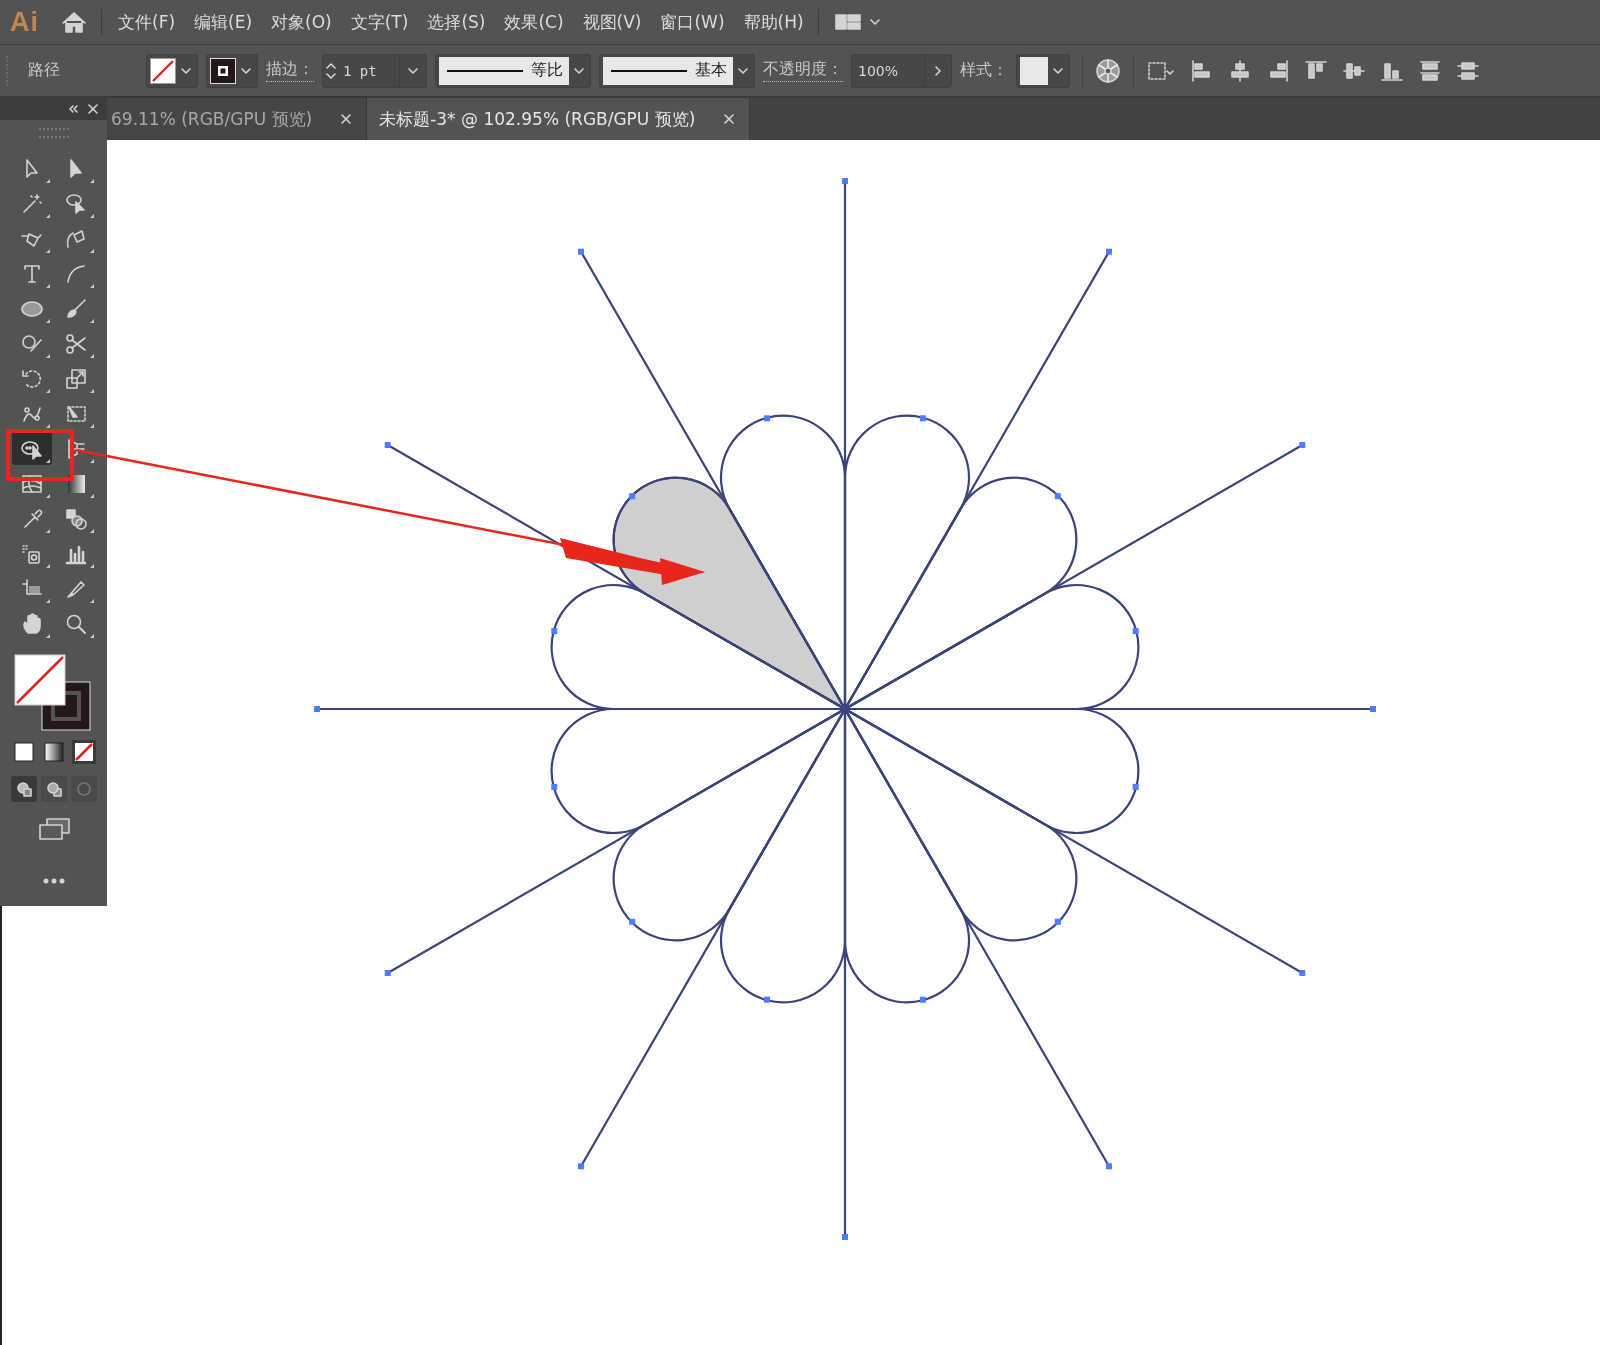 The image size is (1600, 1345). Describe the element at coordinates (223, 70) in the screenshot. I see `stroke-swatch-icon` at that location.